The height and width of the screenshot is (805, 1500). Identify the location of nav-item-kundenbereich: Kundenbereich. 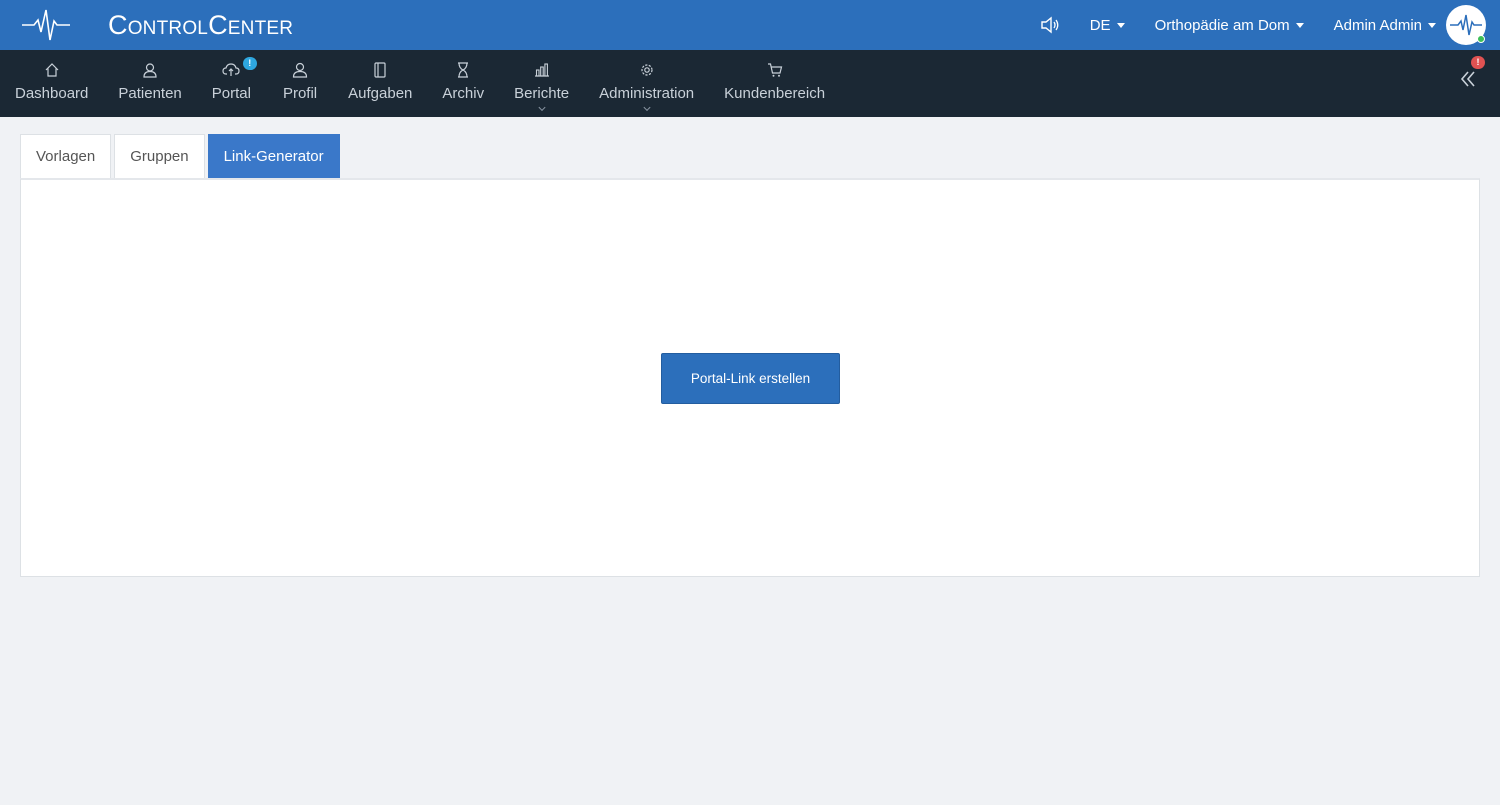
(774, 83).